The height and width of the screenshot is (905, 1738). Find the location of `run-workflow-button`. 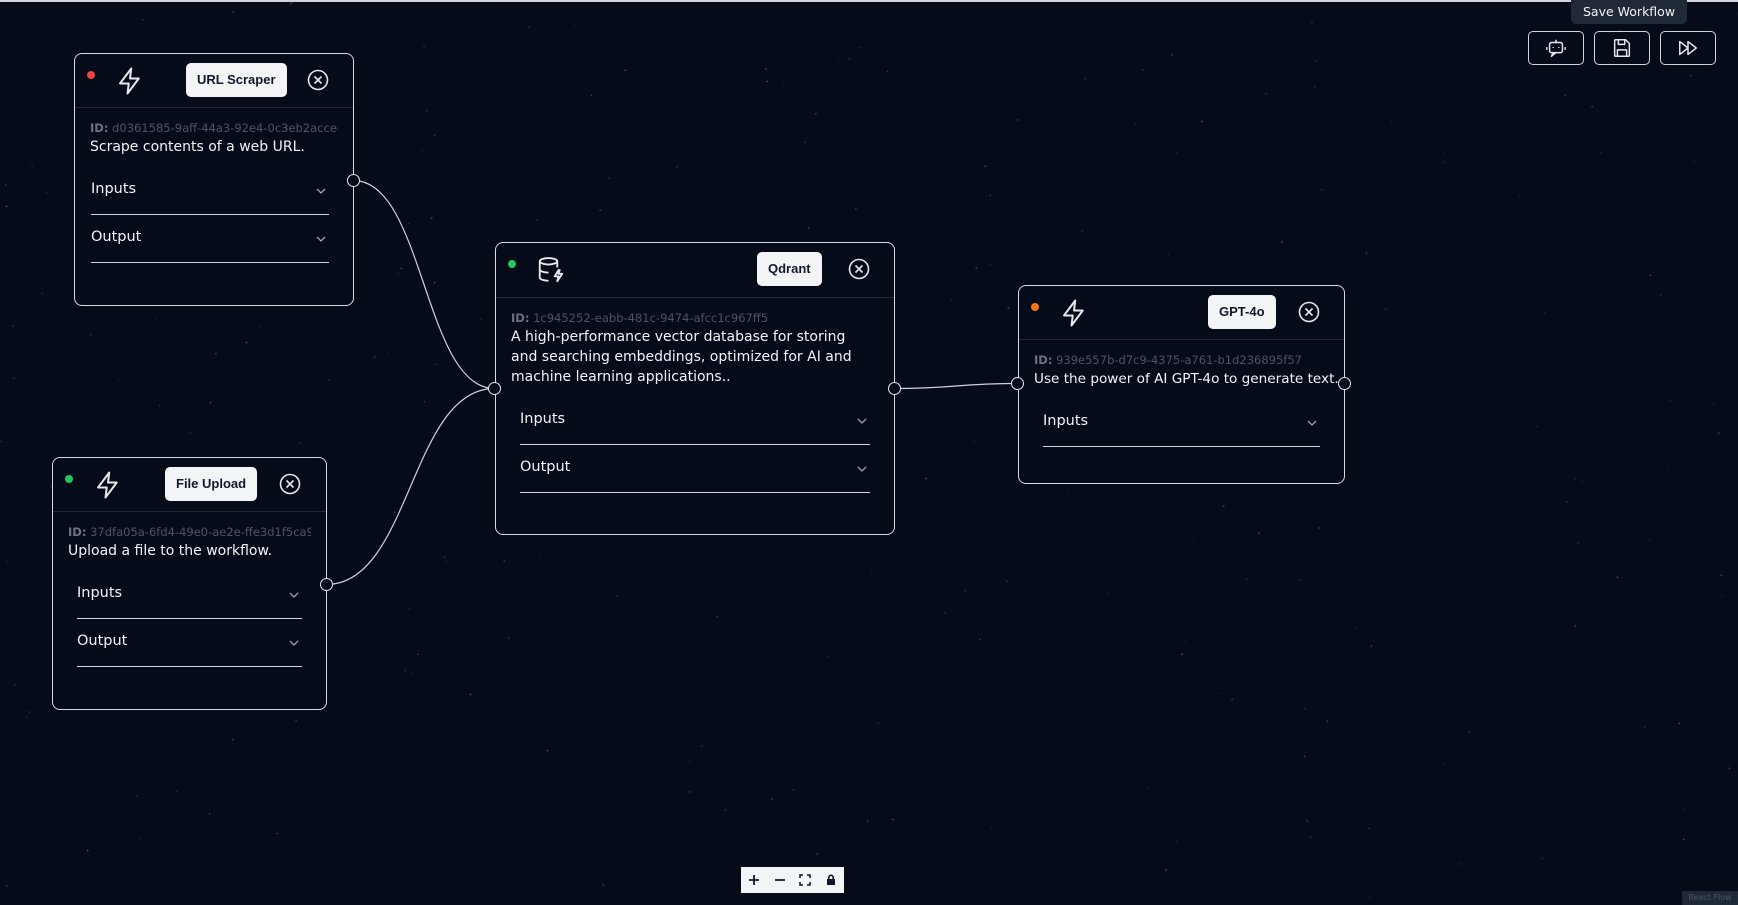

run-workflow-button is located at coordinates (1688, 48).